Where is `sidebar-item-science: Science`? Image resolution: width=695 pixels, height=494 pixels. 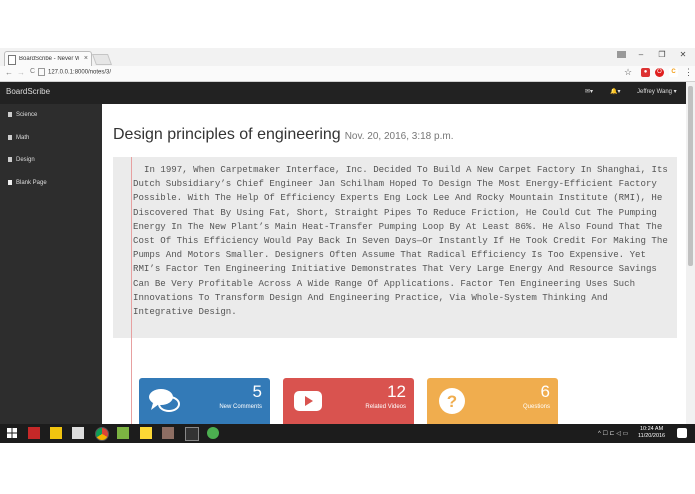
sidebar-item-science: Science is located at coordinates (22, 115).